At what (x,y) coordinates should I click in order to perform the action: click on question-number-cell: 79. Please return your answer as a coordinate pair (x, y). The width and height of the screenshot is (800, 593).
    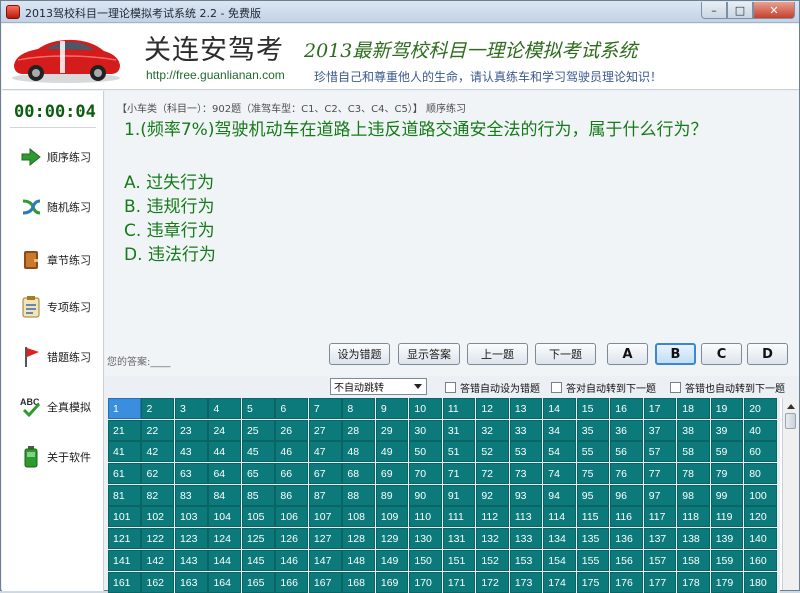
    Looking at the image, I should click on (727, 474).